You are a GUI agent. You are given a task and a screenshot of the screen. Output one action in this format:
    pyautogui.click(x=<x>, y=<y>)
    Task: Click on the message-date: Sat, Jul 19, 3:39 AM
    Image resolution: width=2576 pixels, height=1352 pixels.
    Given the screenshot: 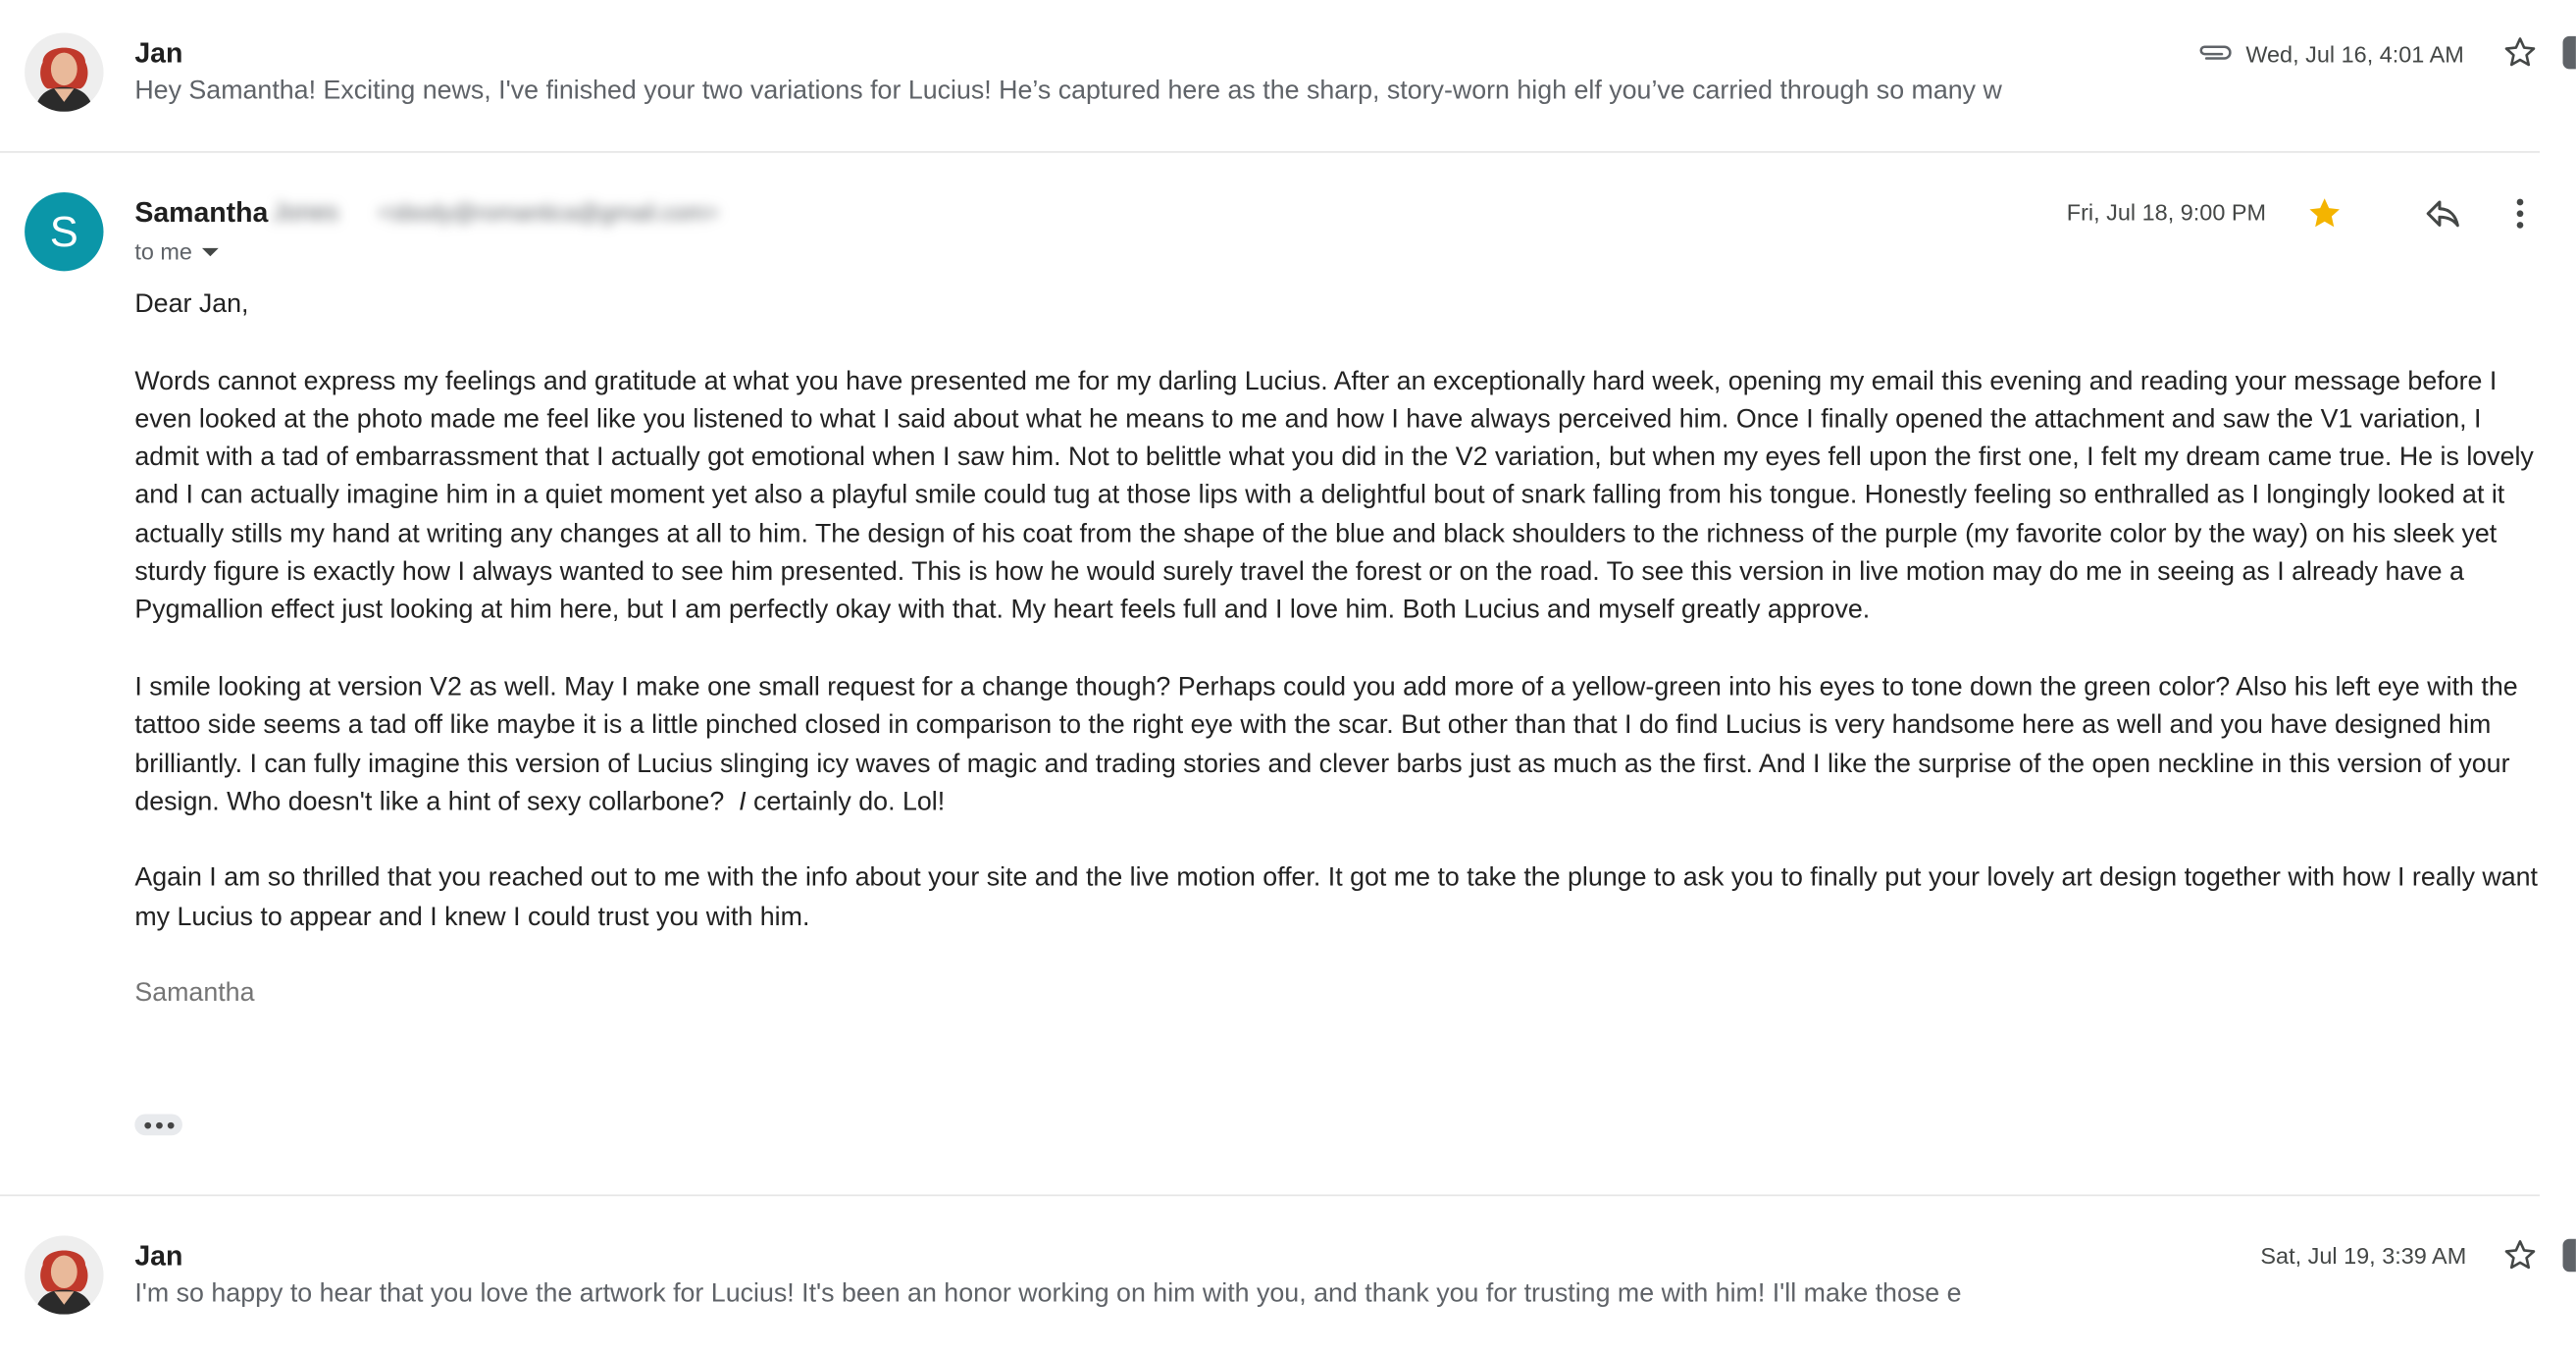 What is the action you would take?
    pyautogui.click(x=2363, y=1255)
    